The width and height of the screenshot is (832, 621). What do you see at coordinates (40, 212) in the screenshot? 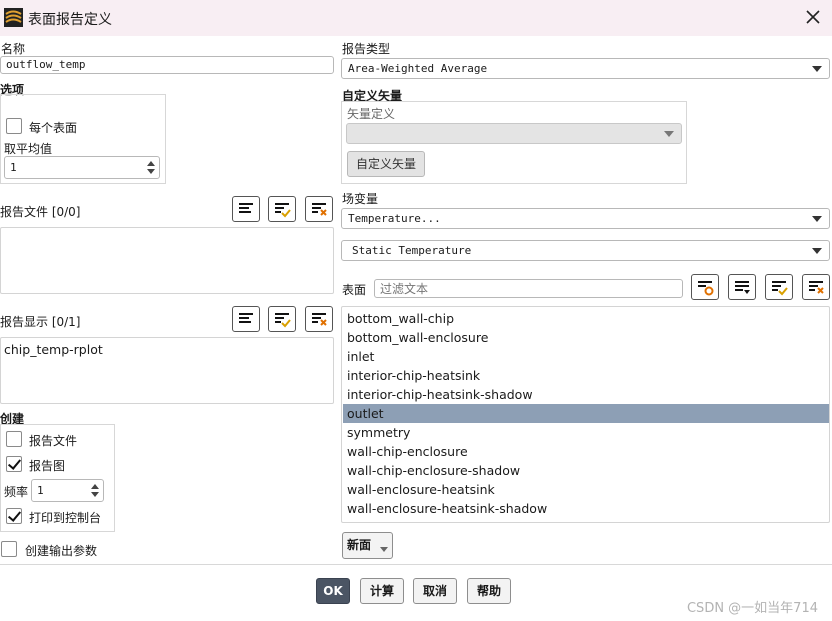
I see `report-files-label: 报告文件 [0/0]` at bounding box center [40, 212].